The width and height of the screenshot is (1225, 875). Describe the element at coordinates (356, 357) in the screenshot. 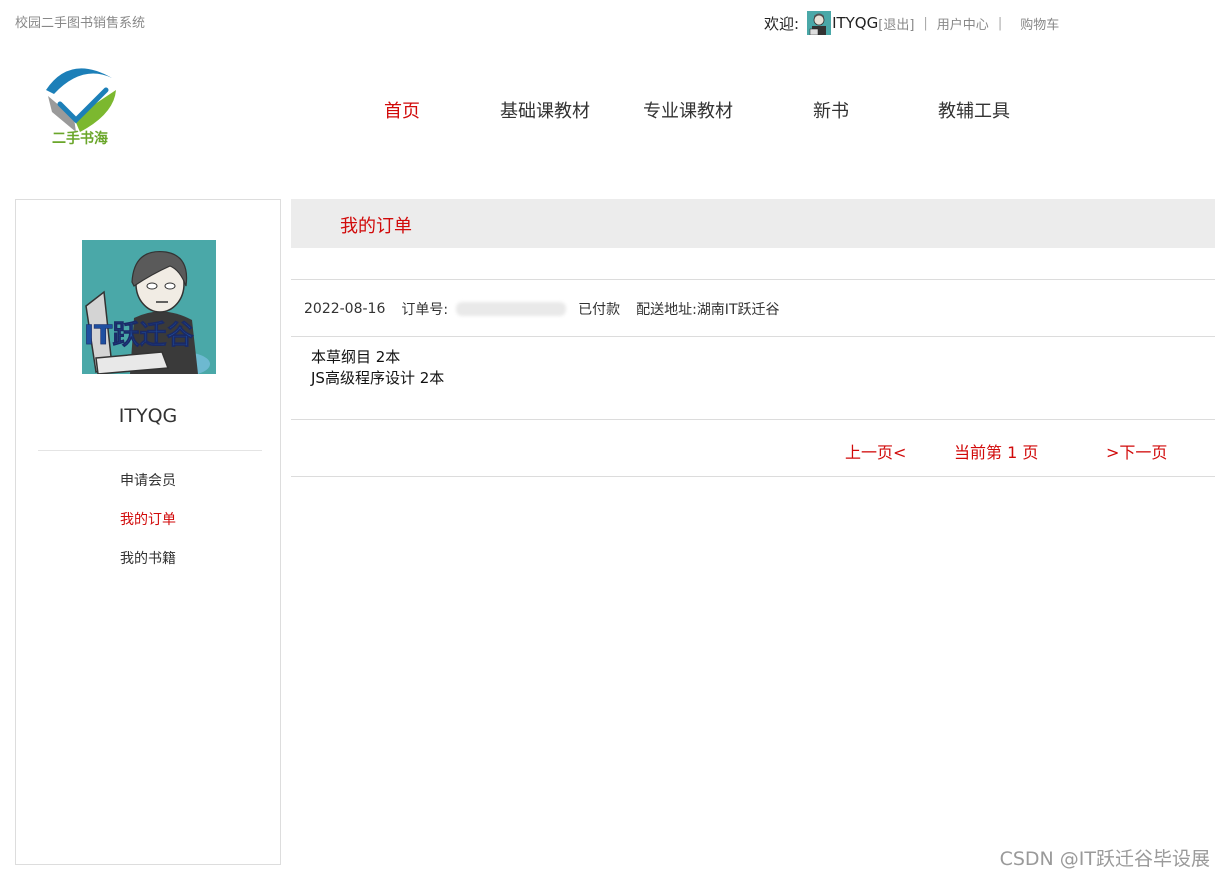

I see `order-item: 本草纲目 2本` at that location.